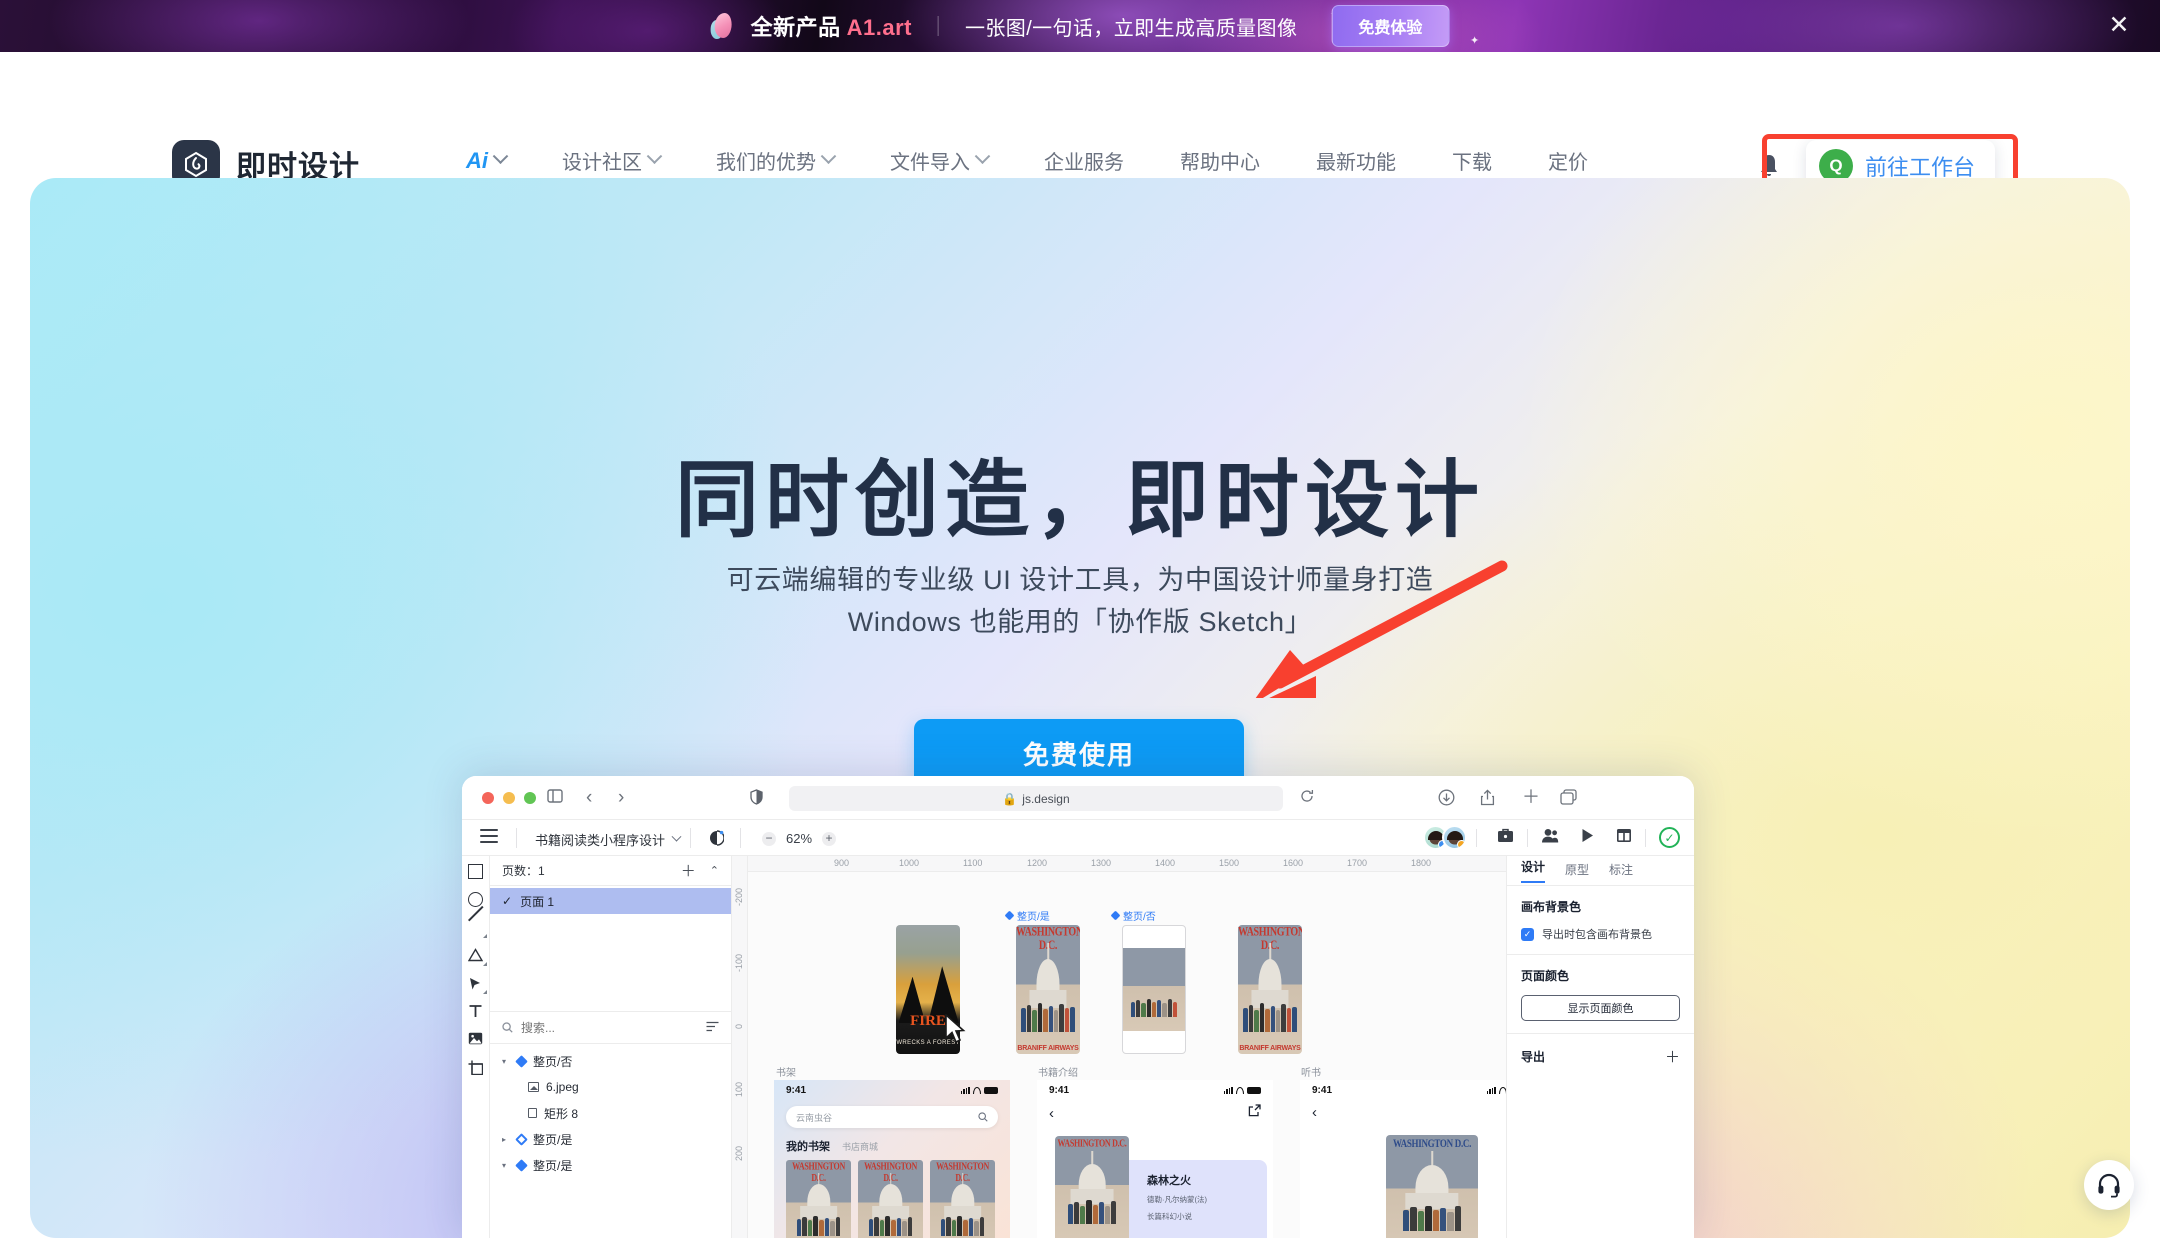 The height and width of the screenshot is (1238, 2160). What do you see at coordinates (769, 838) in the screenshot?
I see `zoom-out-button: −` at bounding box center [769, 838].